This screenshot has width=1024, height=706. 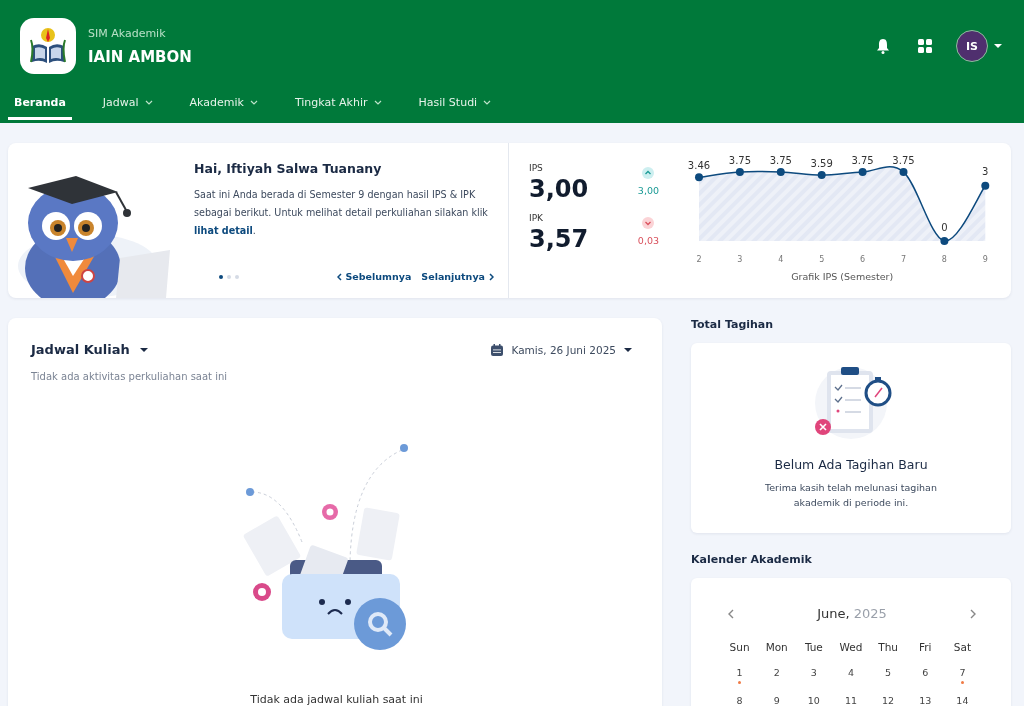 I want to click on user-avatar: IS, so click(x=972, y=46).